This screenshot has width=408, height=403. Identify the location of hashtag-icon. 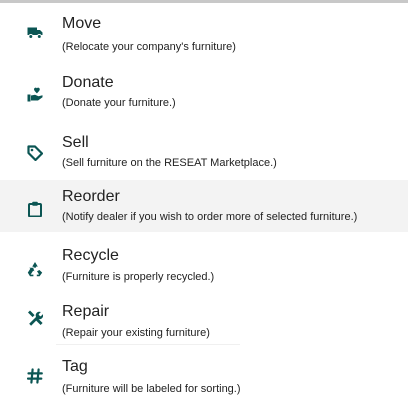
(35, 376).